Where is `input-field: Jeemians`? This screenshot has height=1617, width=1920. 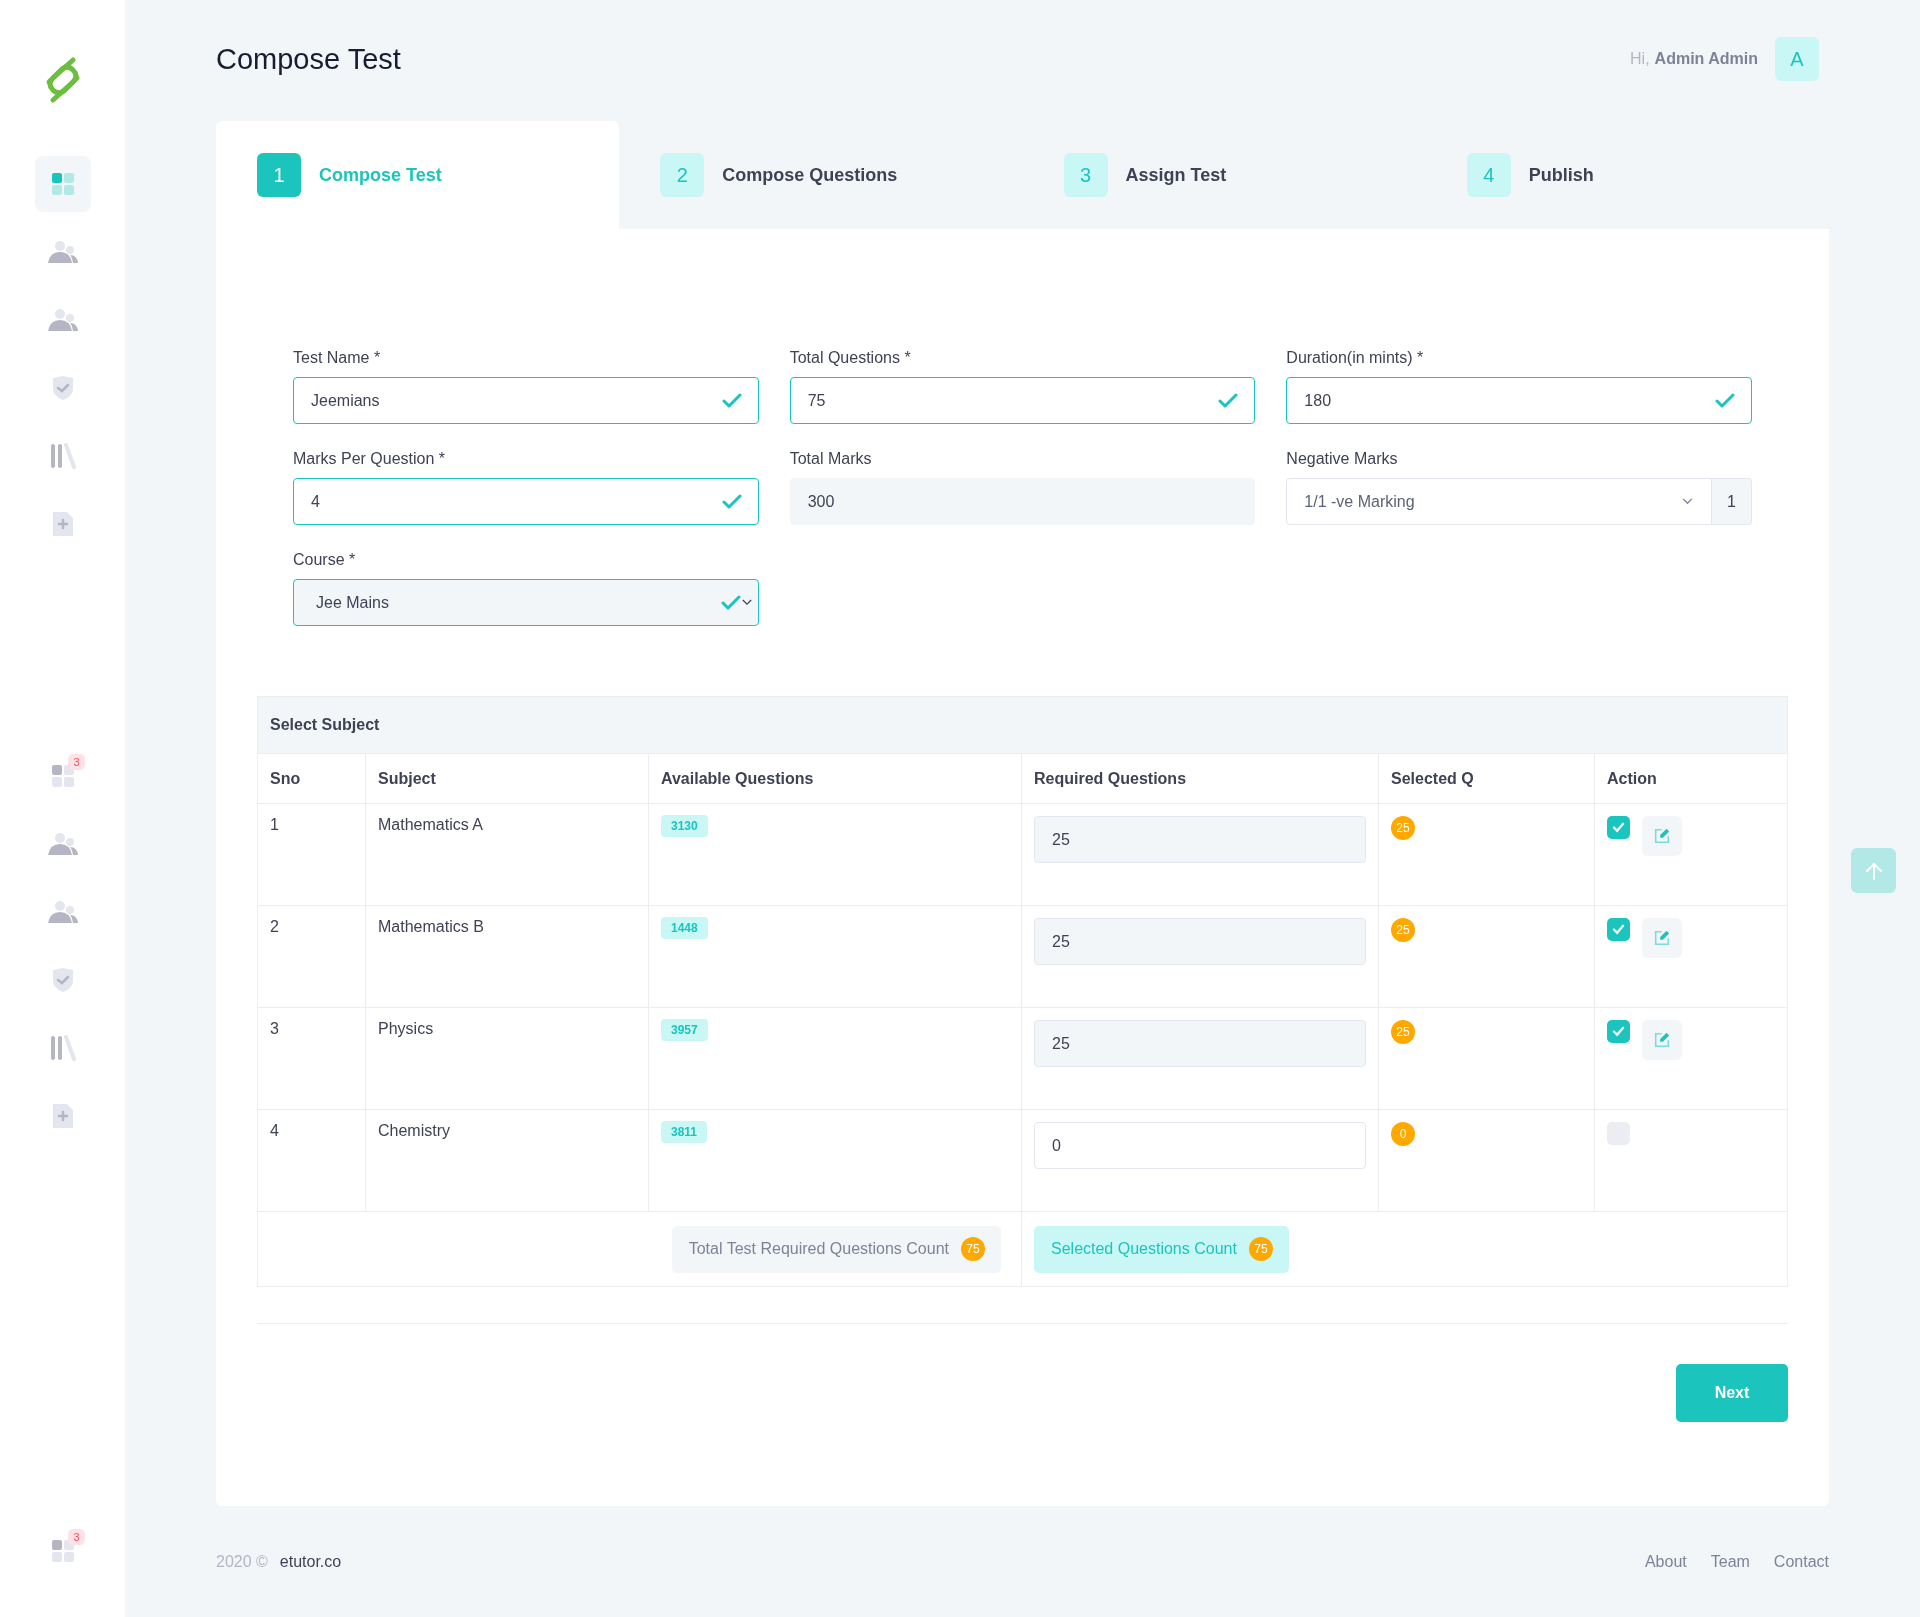 input-field: Jeemians is located at coordinates (526, 400).